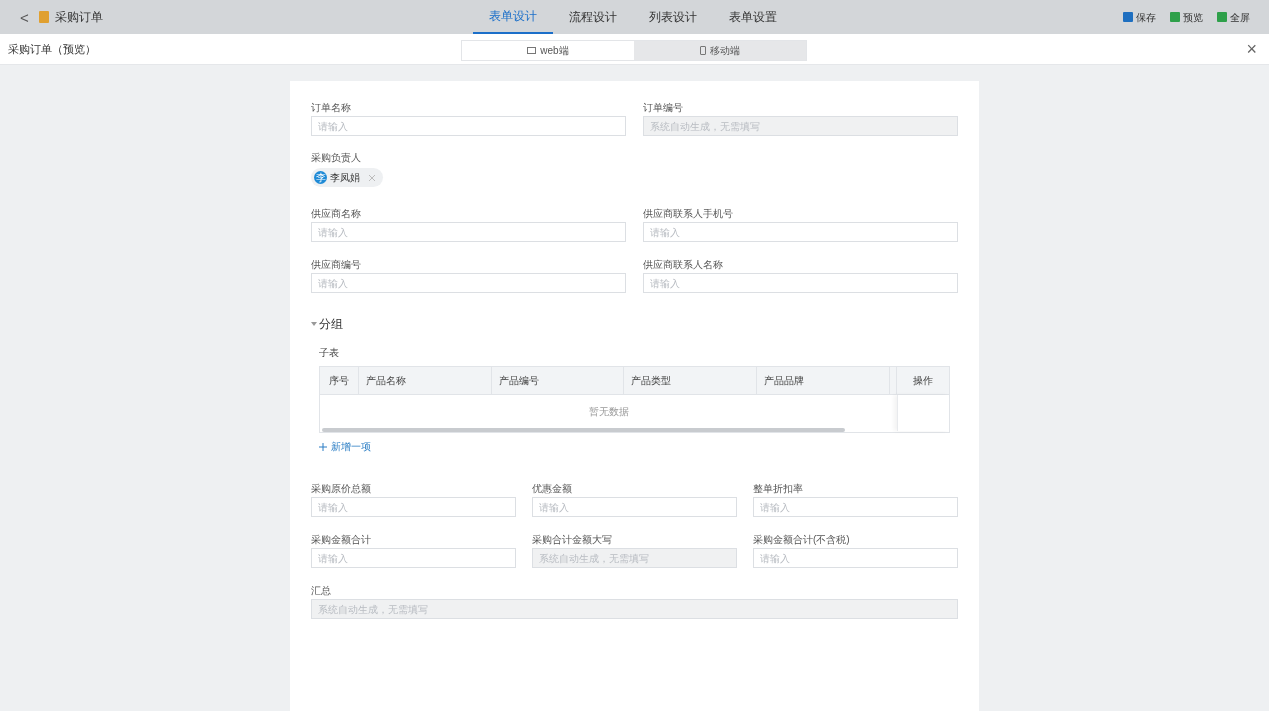  What do you see at coordinates (801, 540) in the screenshot?
I see `field-label: 采购金额合计(不含税)` at bounding box center [801, 540].